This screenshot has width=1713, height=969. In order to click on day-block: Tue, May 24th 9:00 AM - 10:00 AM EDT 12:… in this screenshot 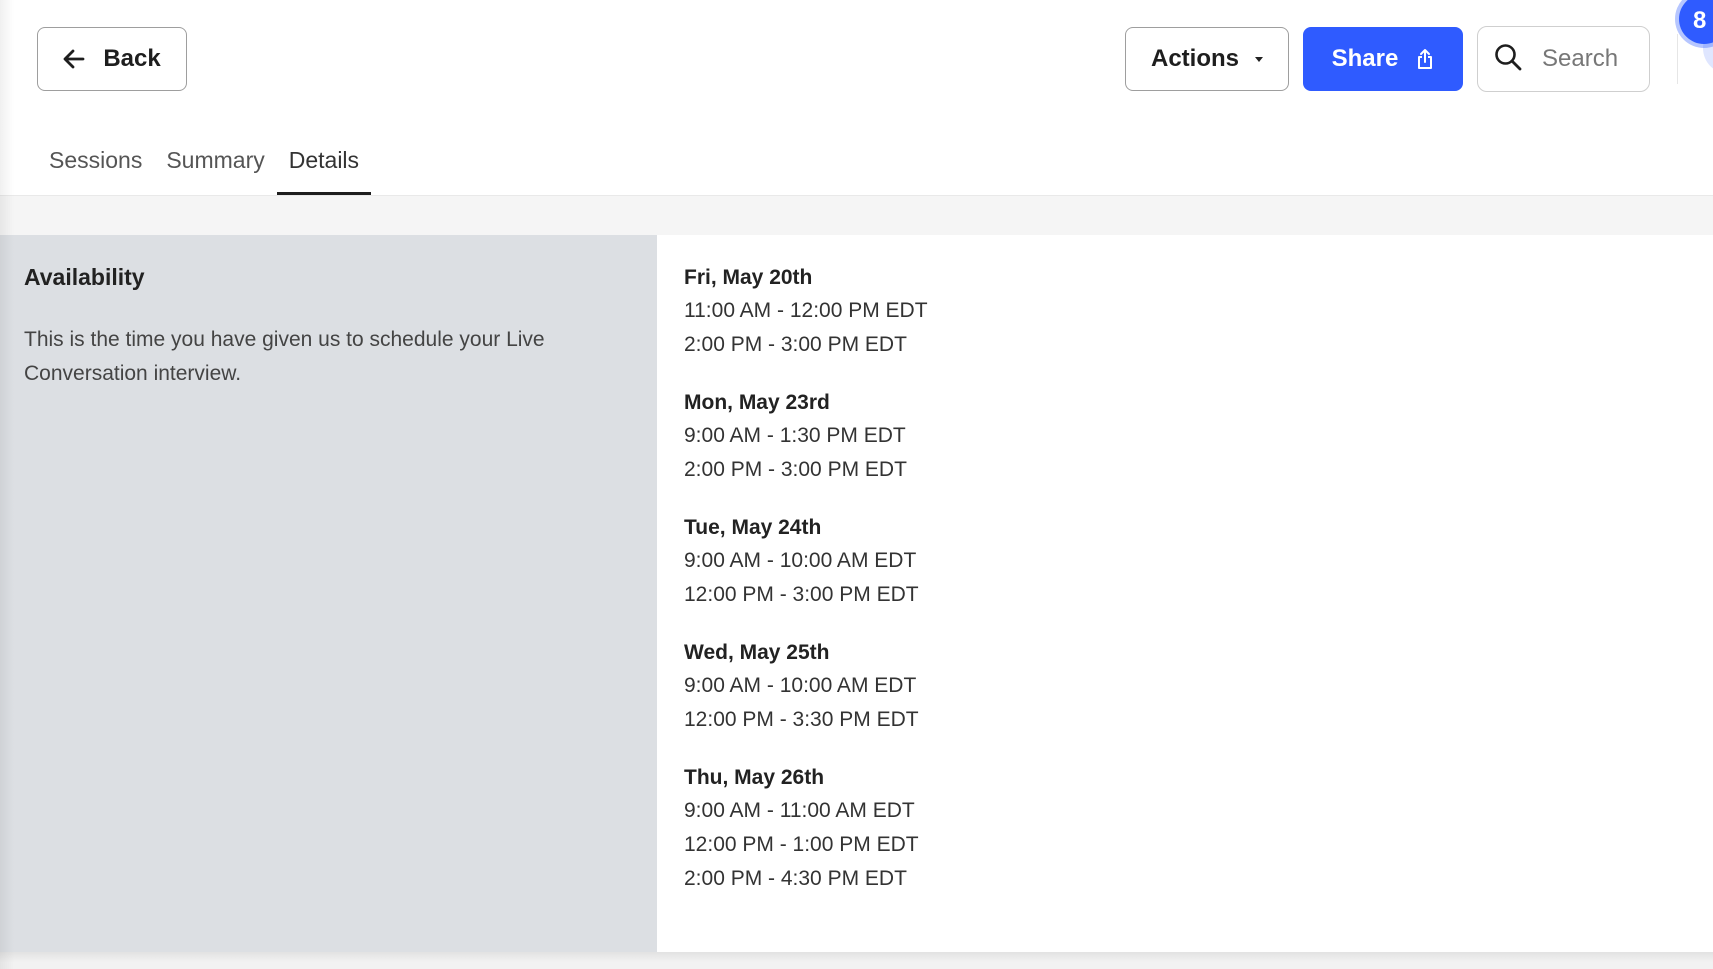, I will do `click(806, 562)`.